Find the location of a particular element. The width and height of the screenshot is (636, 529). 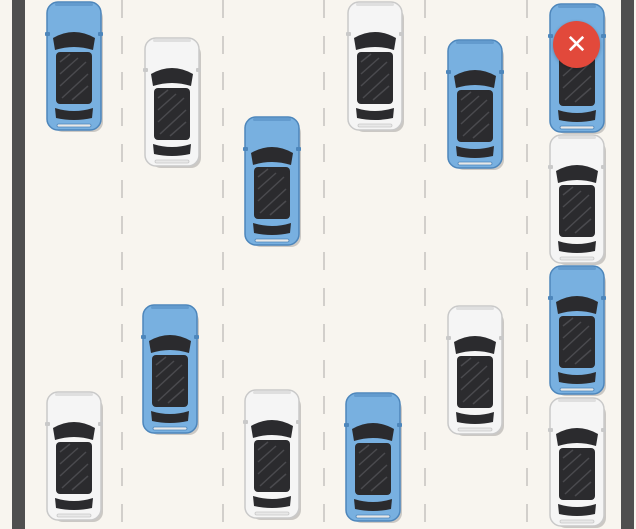

close-icon: ✕ is located at coordinates (576, 44).